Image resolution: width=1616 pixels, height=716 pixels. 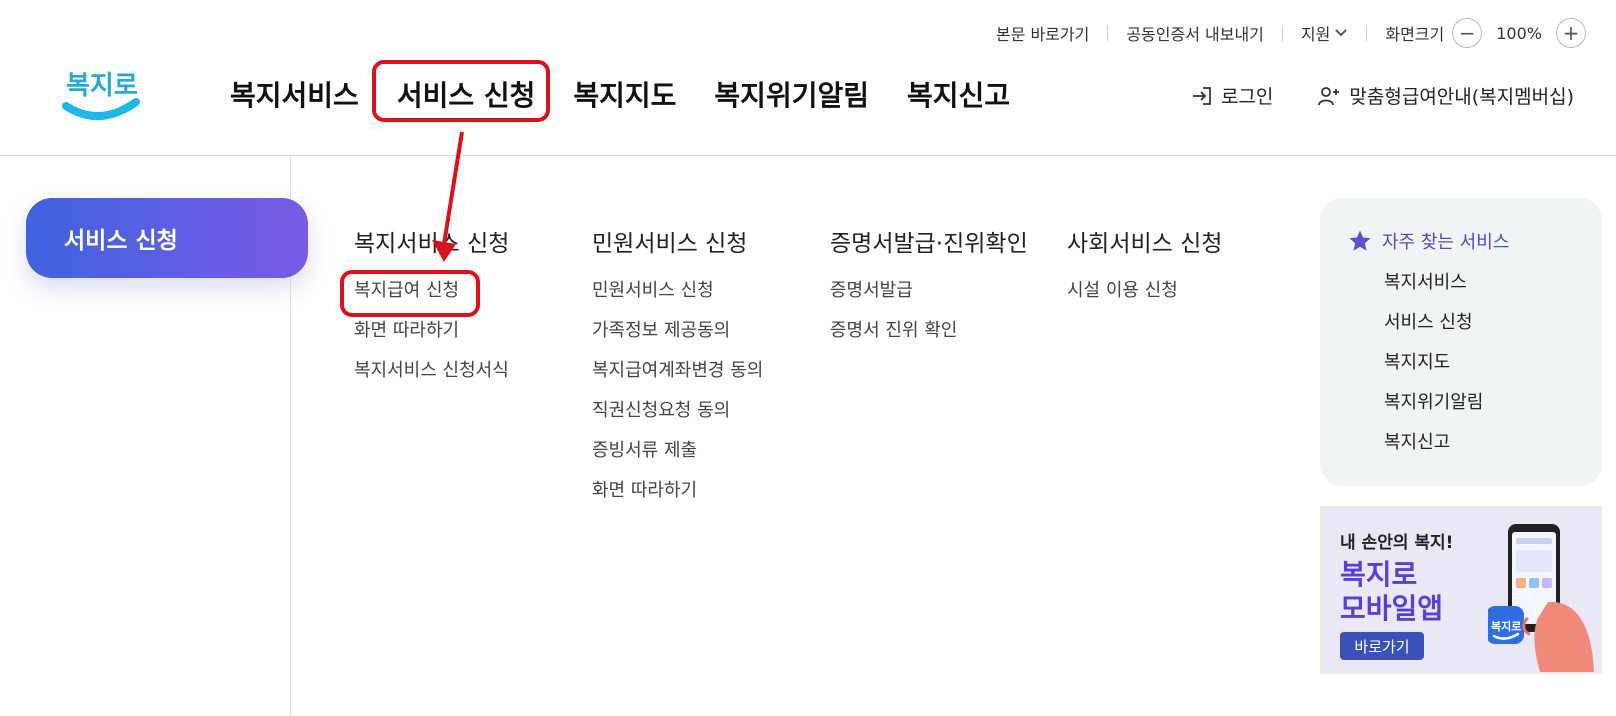 What do you see at coordinates (1382, 646) in the screenshot?
I see `banner-go-button: 바로가기` at bounding box center [1382, 646].